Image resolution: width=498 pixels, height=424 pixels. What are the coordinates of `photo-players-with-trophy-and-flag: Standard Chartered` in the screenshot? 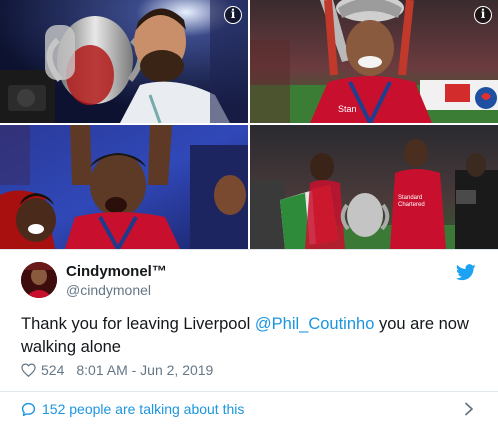 It's located at (374, 187).